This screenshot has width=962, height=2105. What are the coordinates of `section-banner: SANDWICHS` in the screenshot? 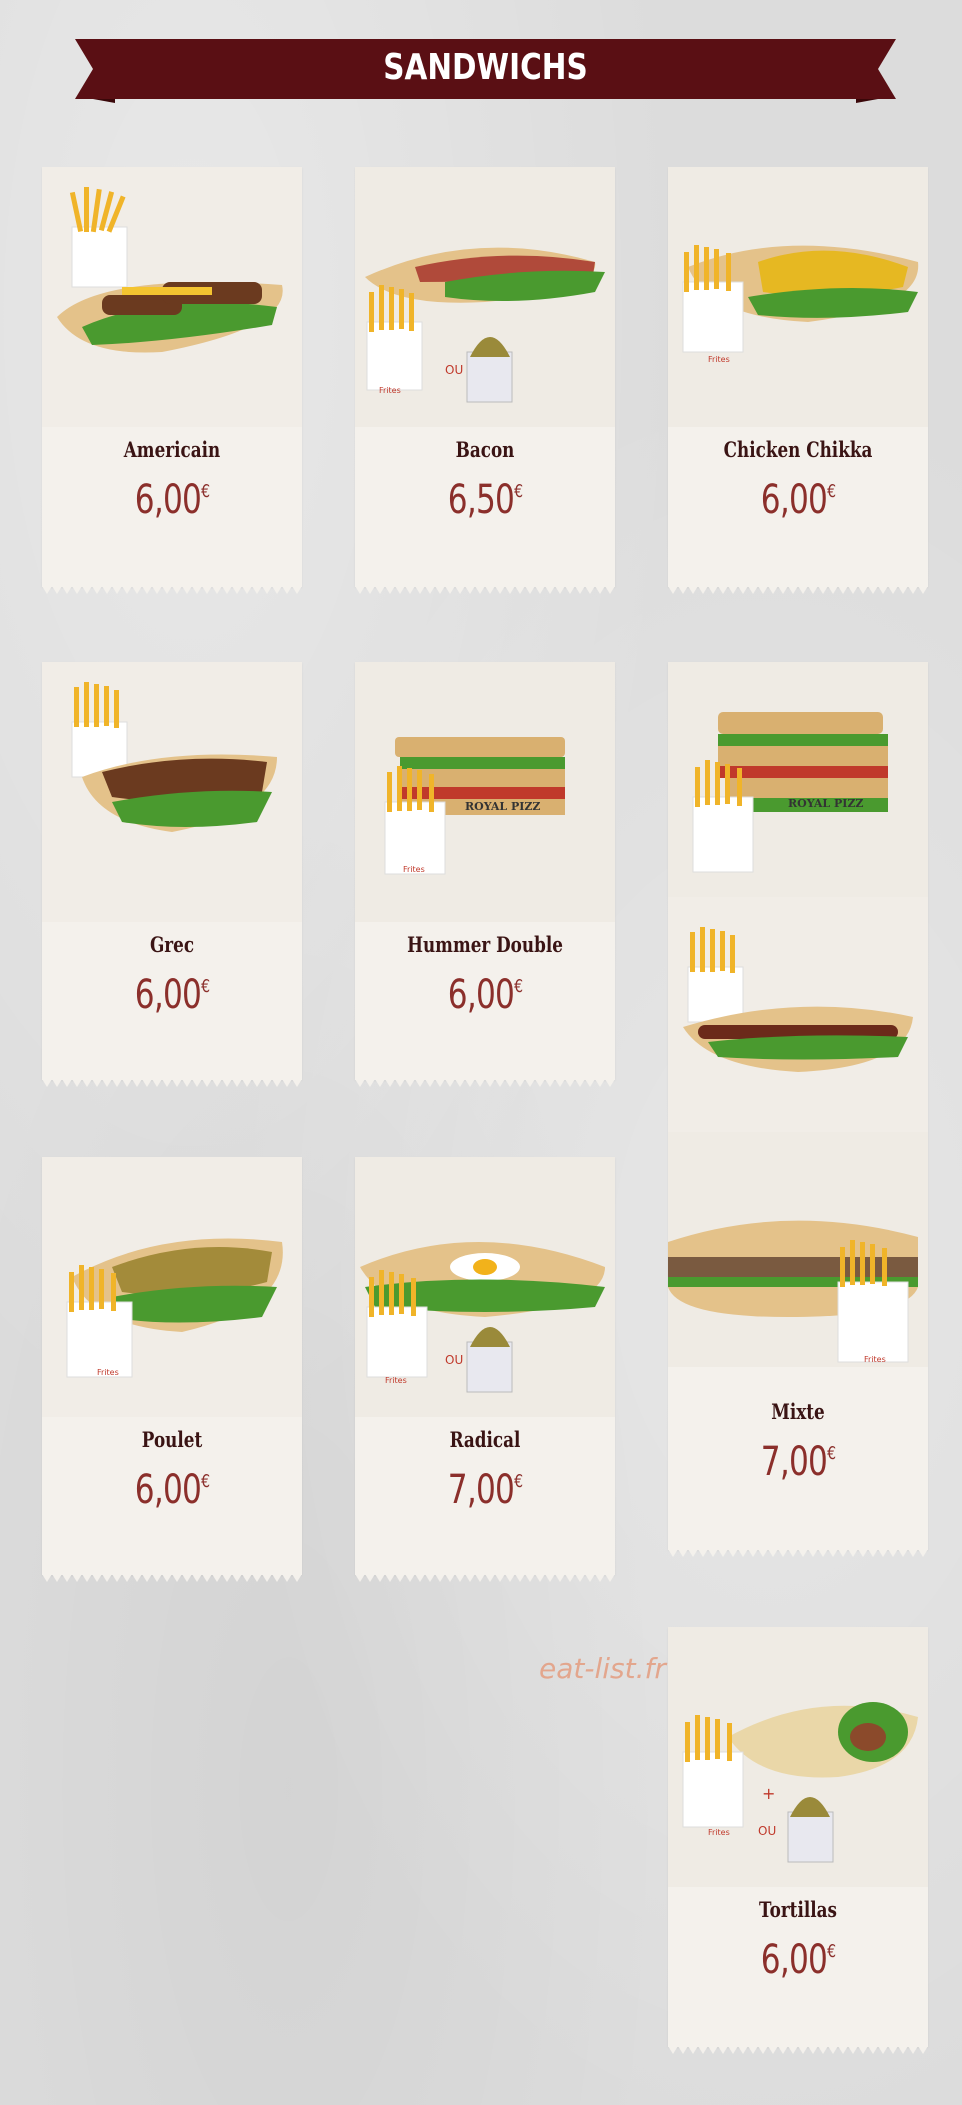 It's located at (485, 70).